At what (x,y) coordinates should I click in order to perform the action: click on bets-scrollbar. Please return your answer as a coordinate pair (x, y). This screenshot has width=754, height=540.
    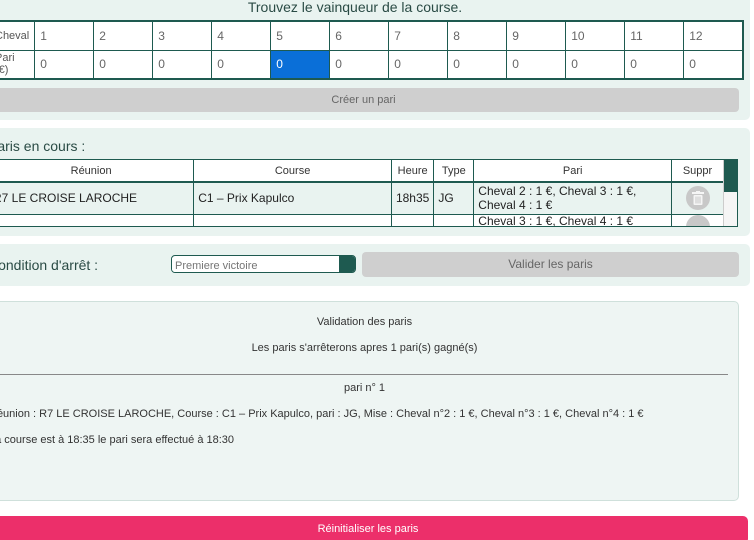
    Looking at the image, I should click on (730, 193).